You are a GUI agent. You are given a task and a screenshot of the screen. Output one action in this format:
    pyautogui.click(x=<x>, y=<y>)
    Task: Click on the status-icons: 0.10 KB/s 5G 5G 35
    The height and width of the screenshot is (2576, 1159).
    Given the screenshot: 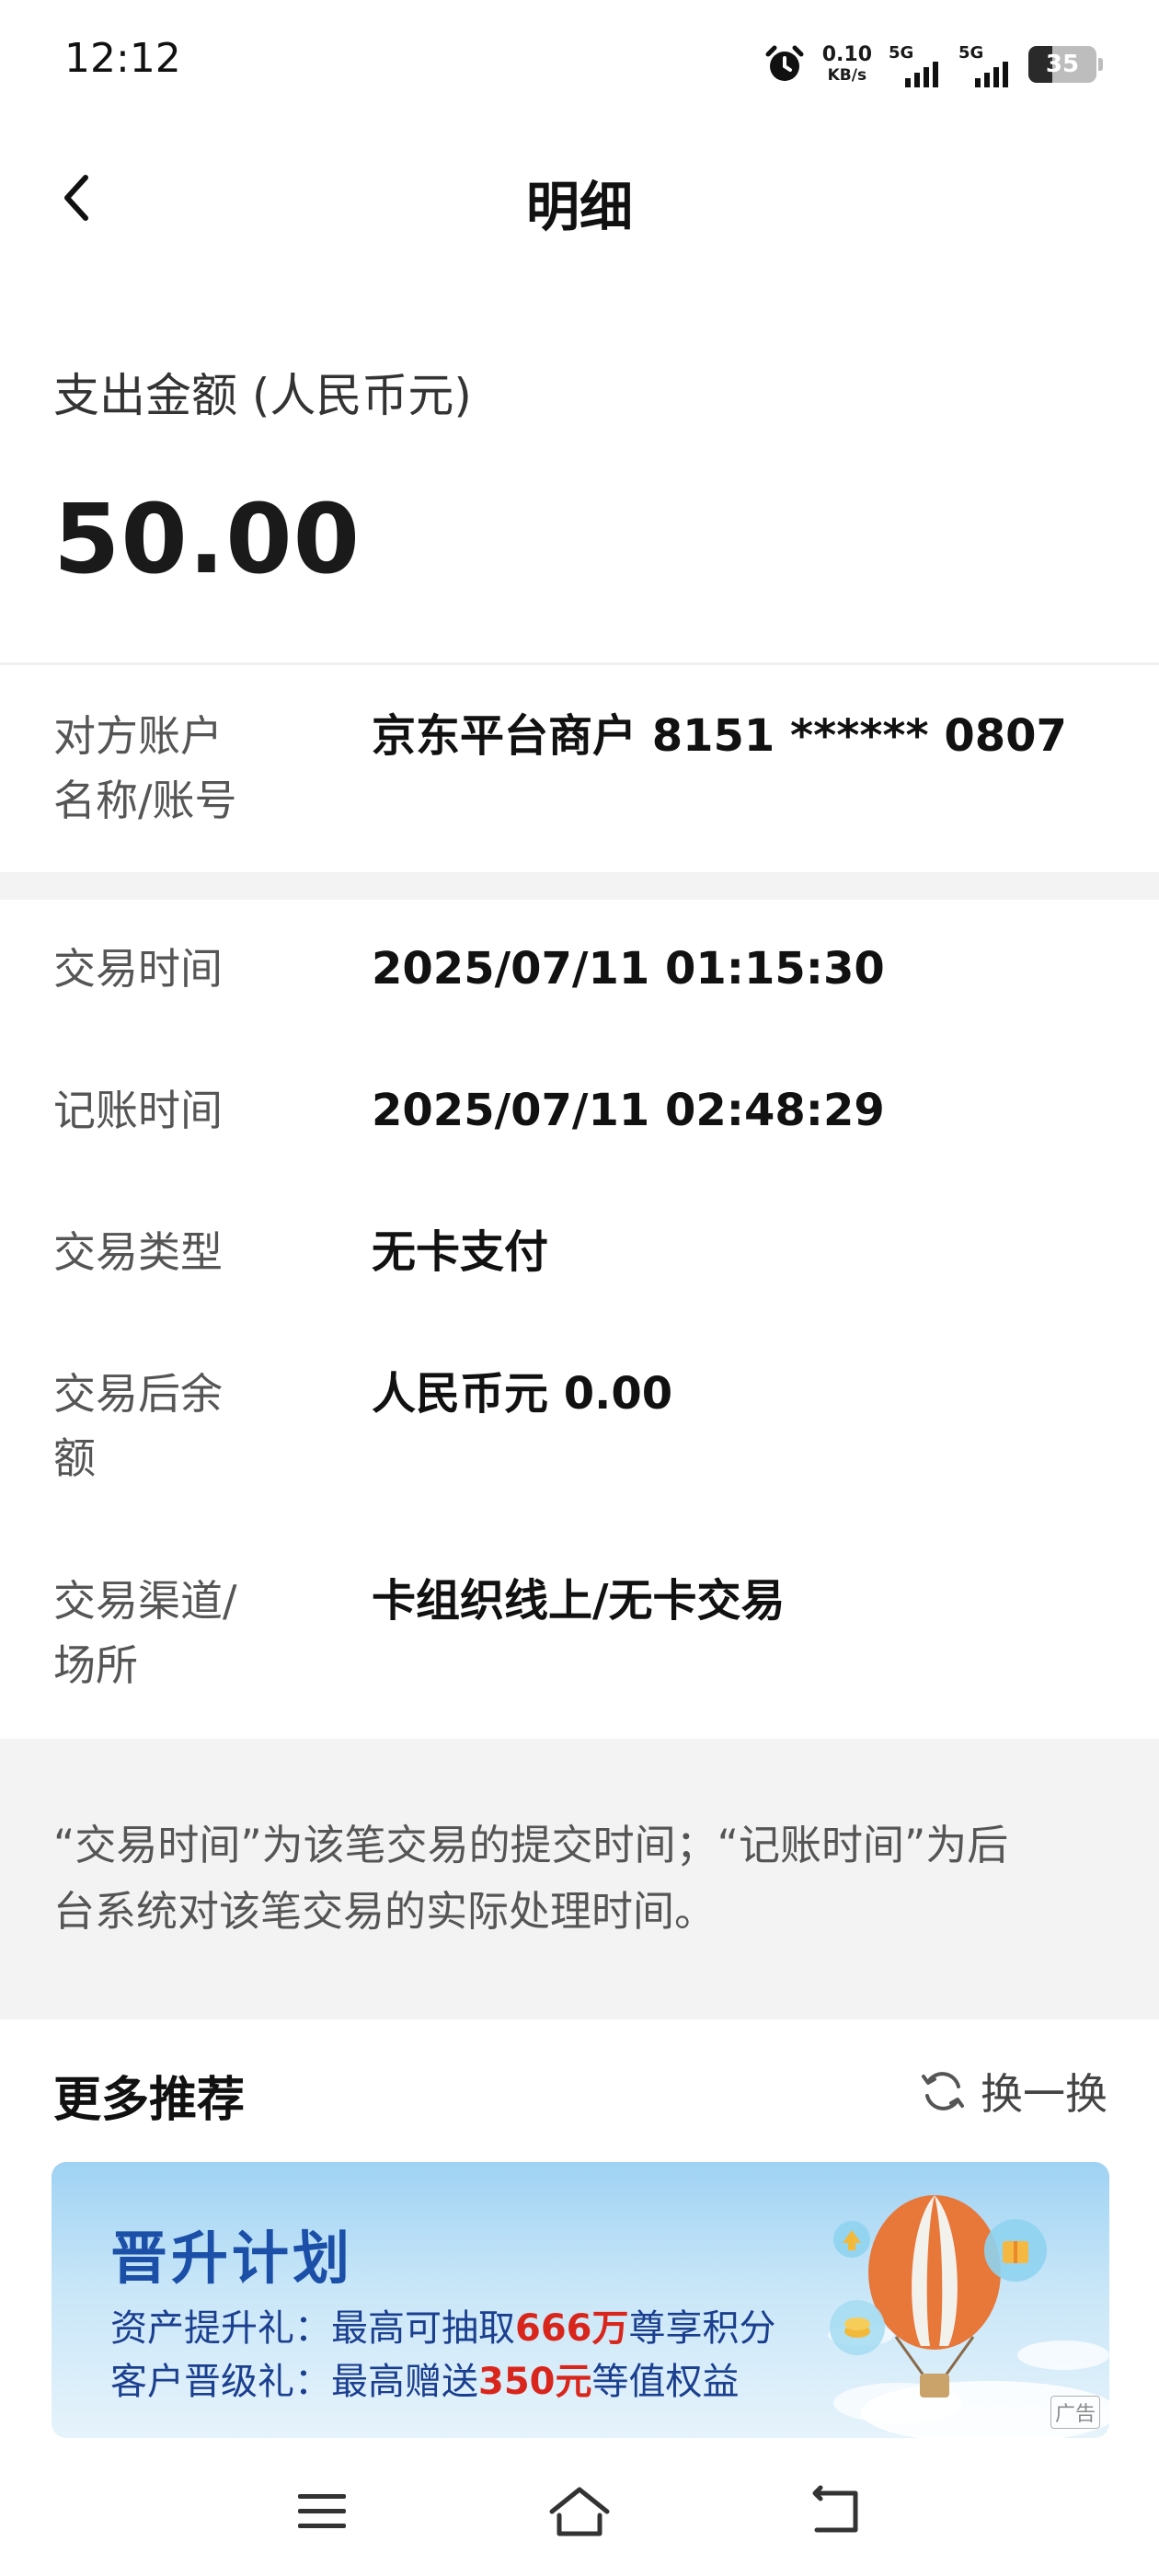 What is the action you would take?
    pyautogui.click(x=933, y=64)
    